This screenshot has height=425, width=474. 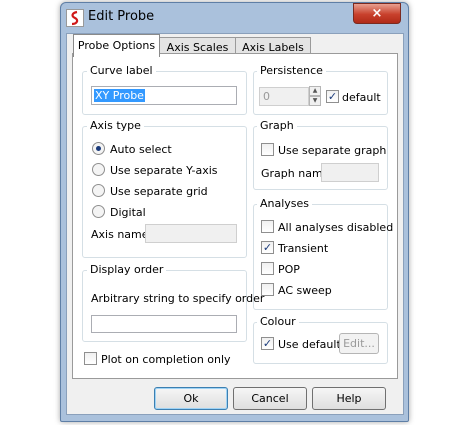 I want to click on pop-label: POP, so click(x=289, y=269).